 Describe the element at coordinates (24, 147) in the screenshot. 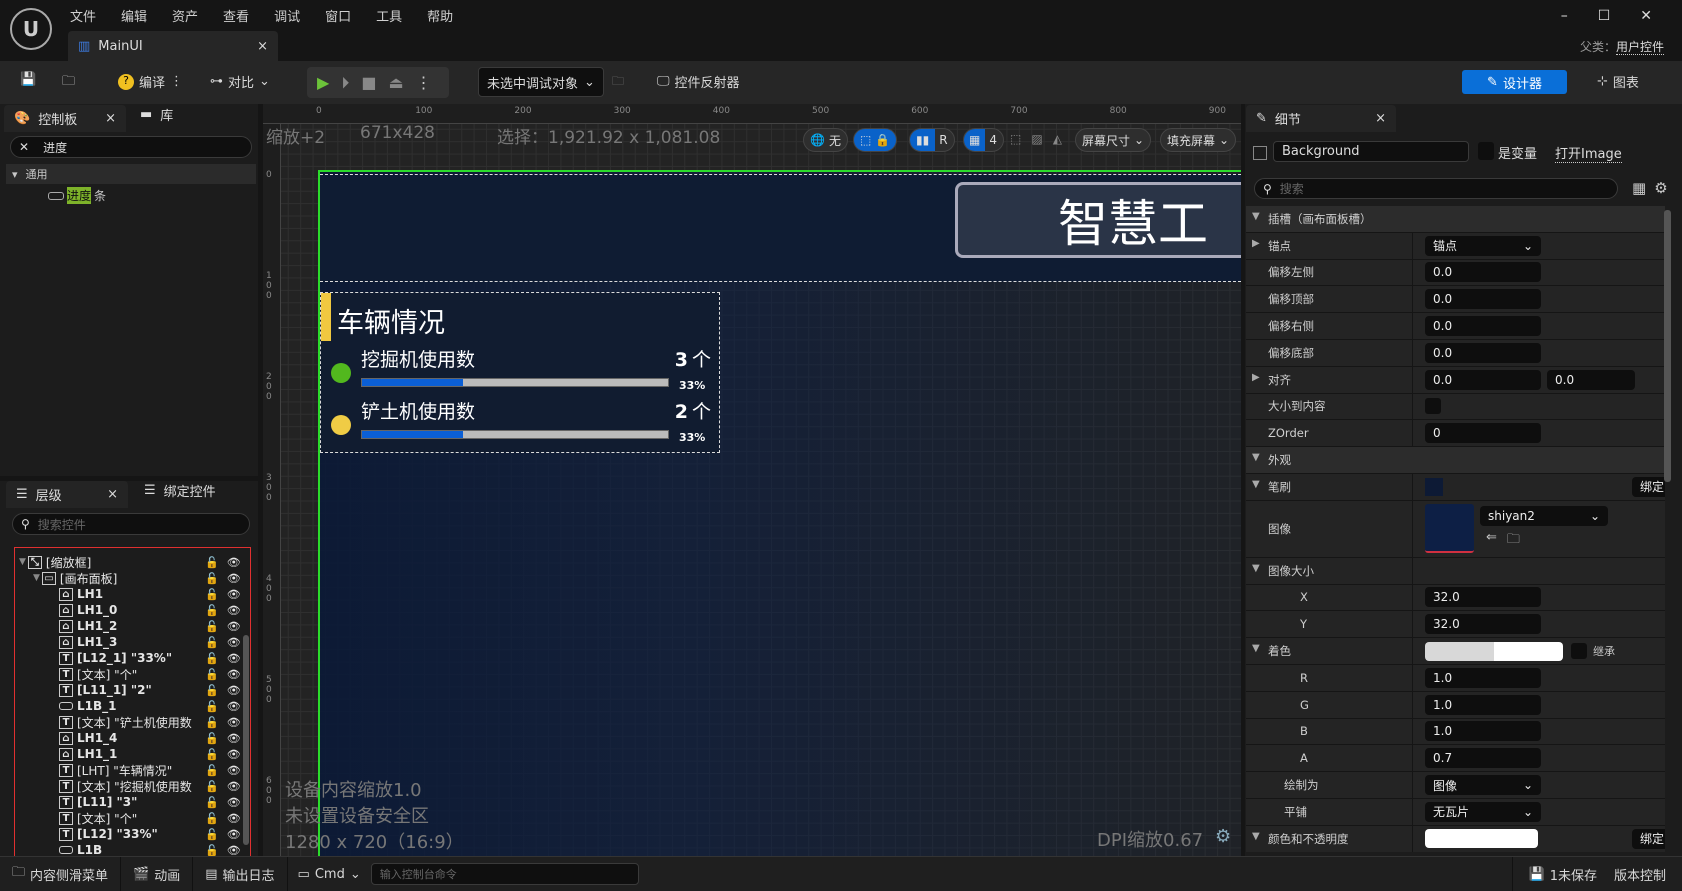

I see `clear-search-icon: ✕` at that location.